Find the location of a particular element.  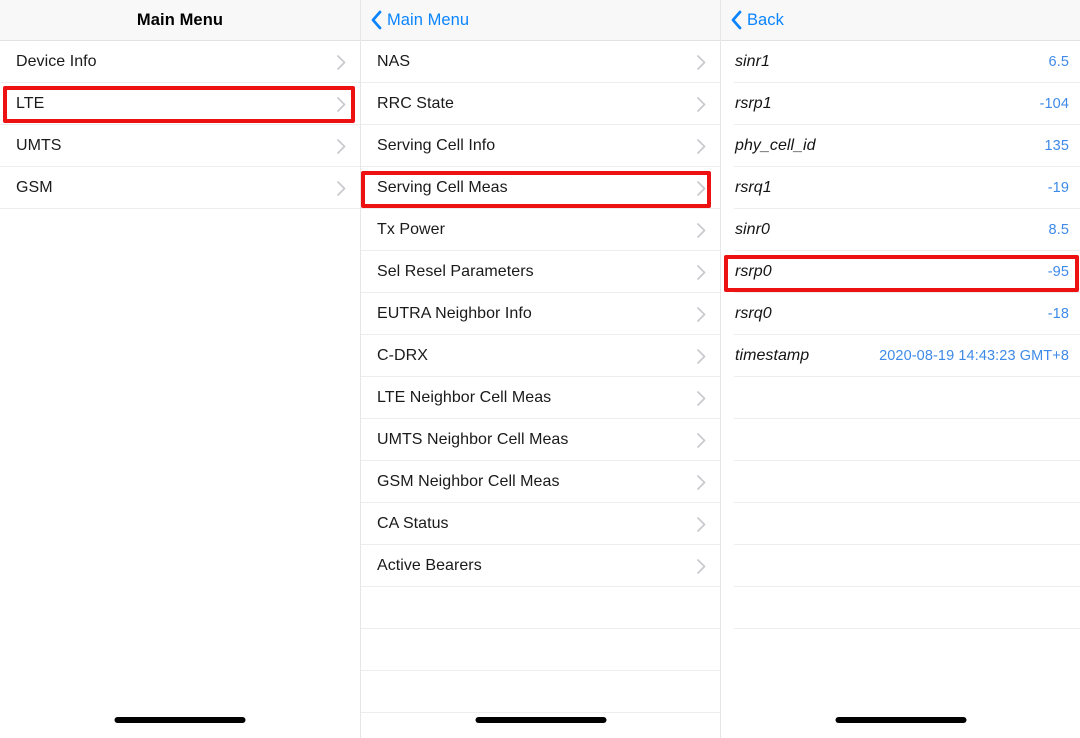

list-item-nas: NAS is located at coordinates (540, 62).